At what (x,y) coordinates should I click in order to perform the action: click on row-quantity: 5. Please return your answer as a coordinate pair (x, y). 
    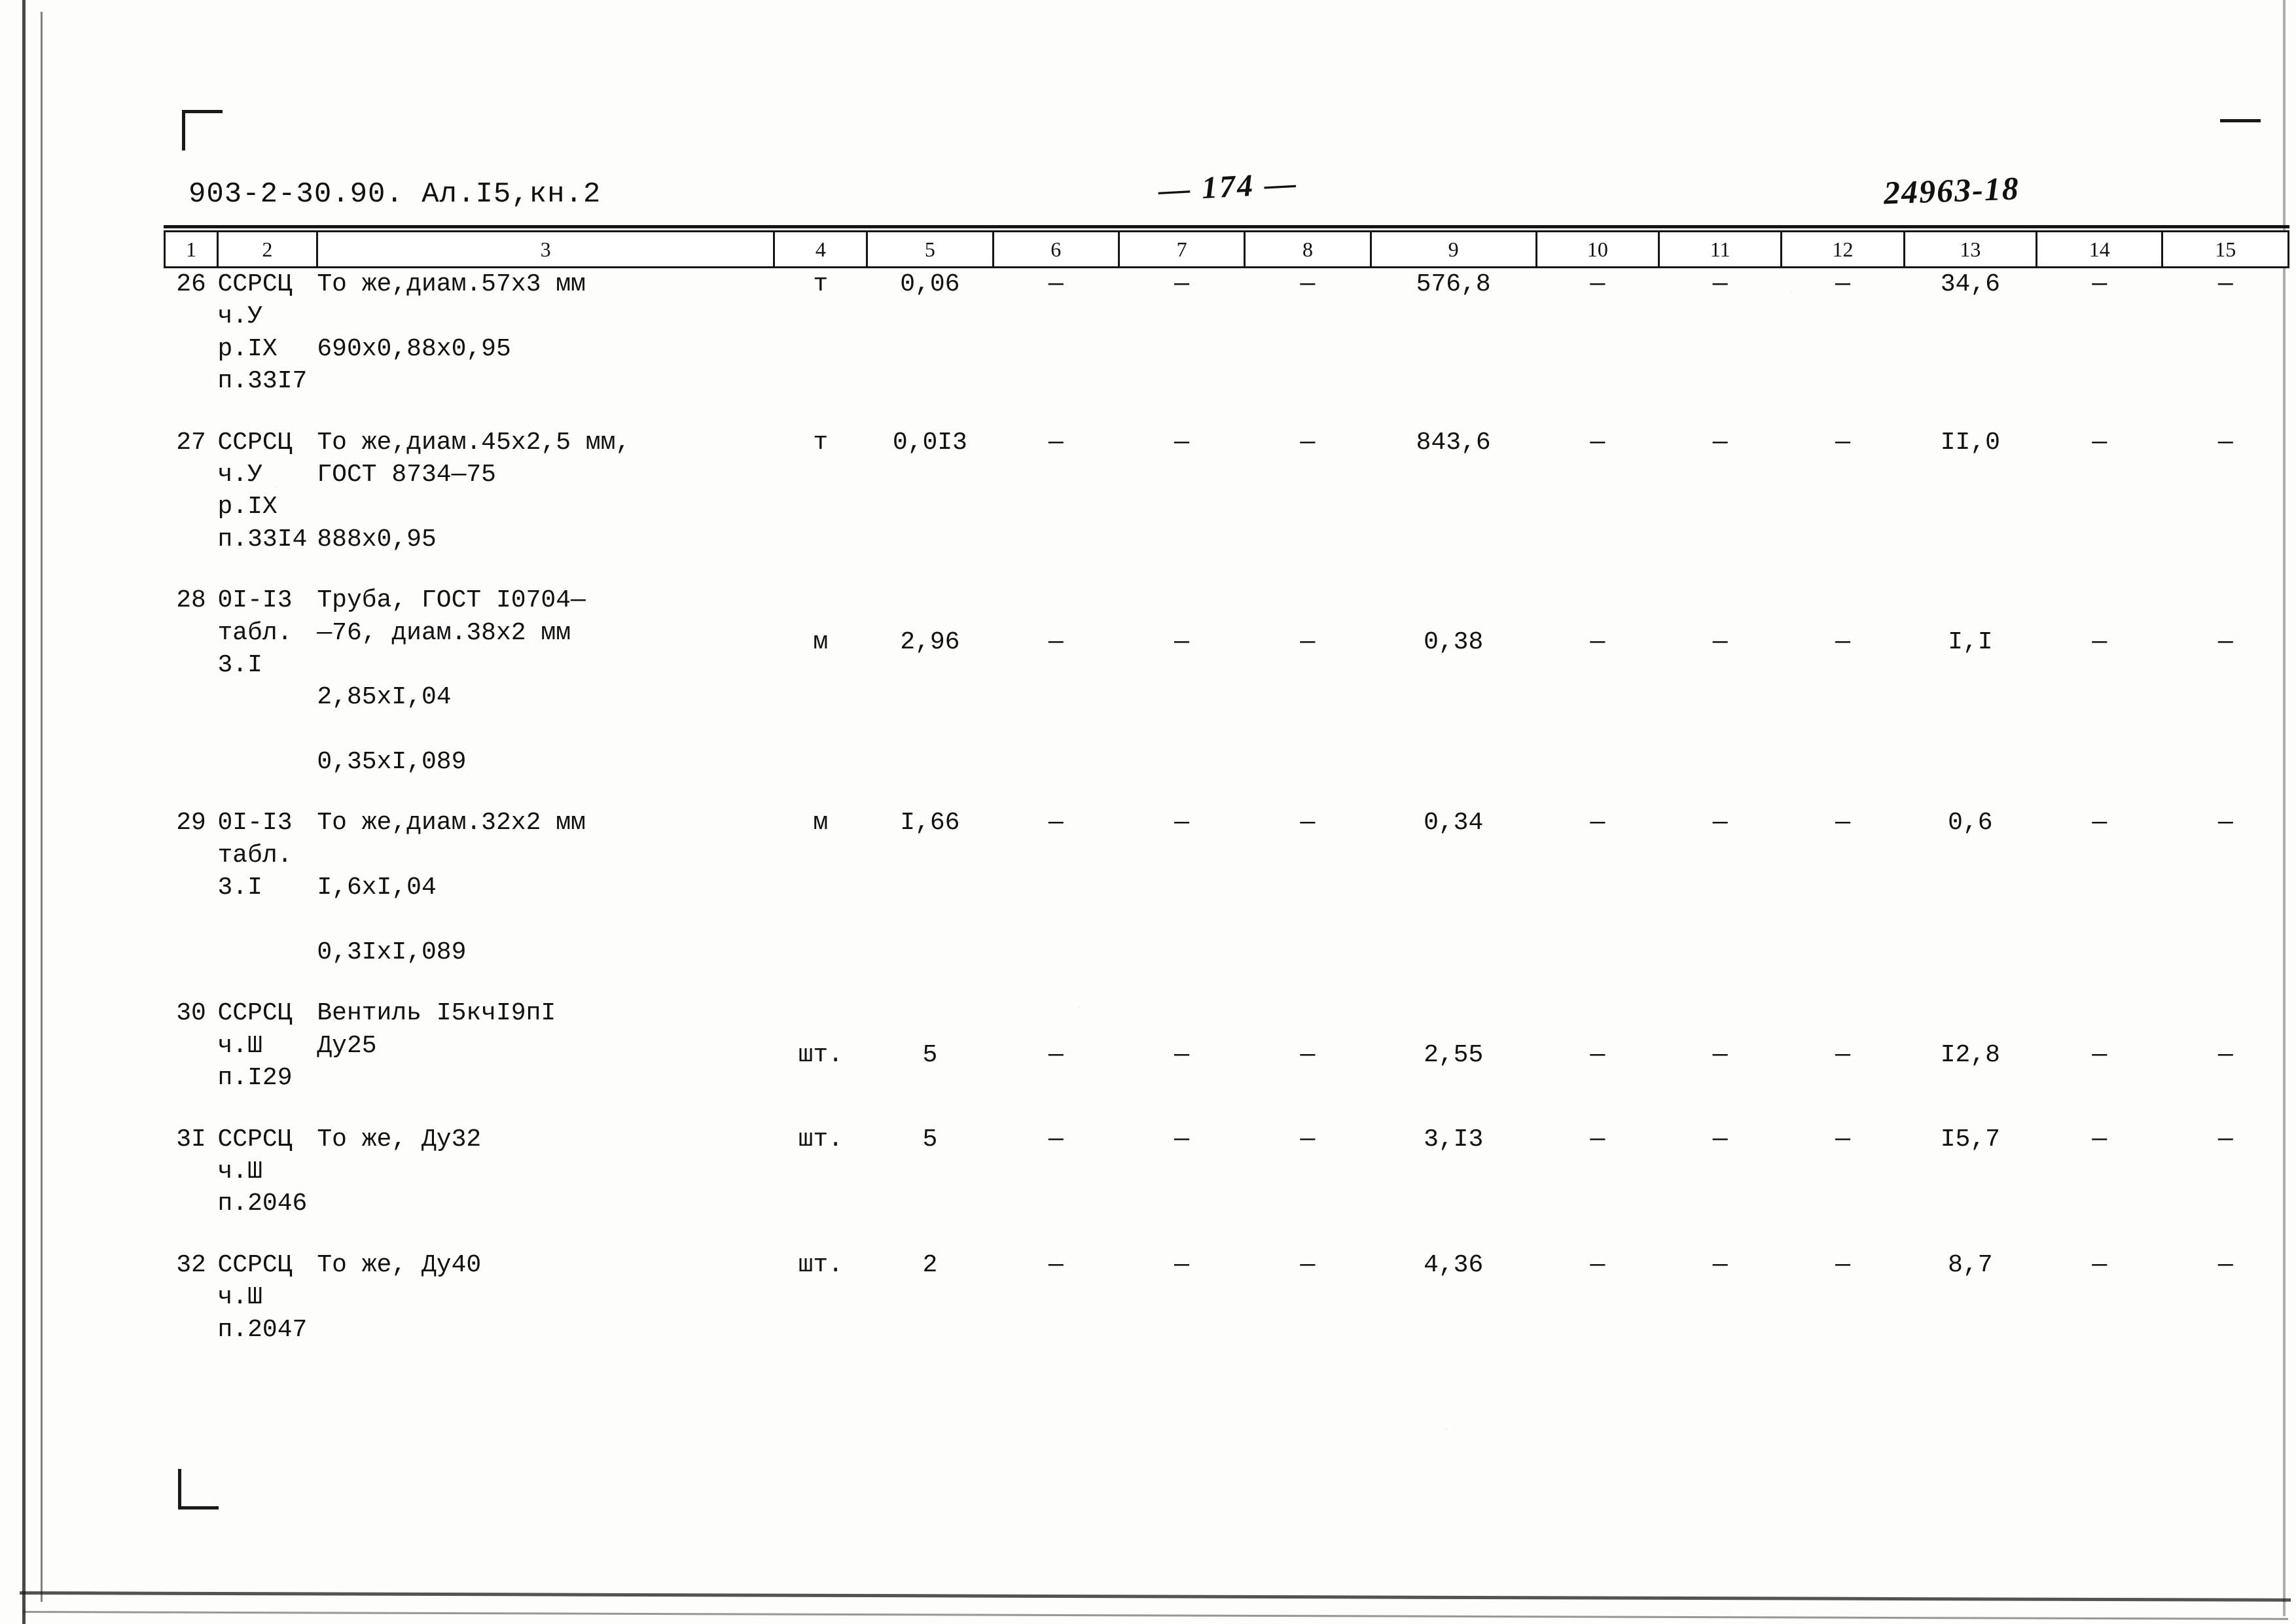
    Looking at the image, I should click on (930, 1139).